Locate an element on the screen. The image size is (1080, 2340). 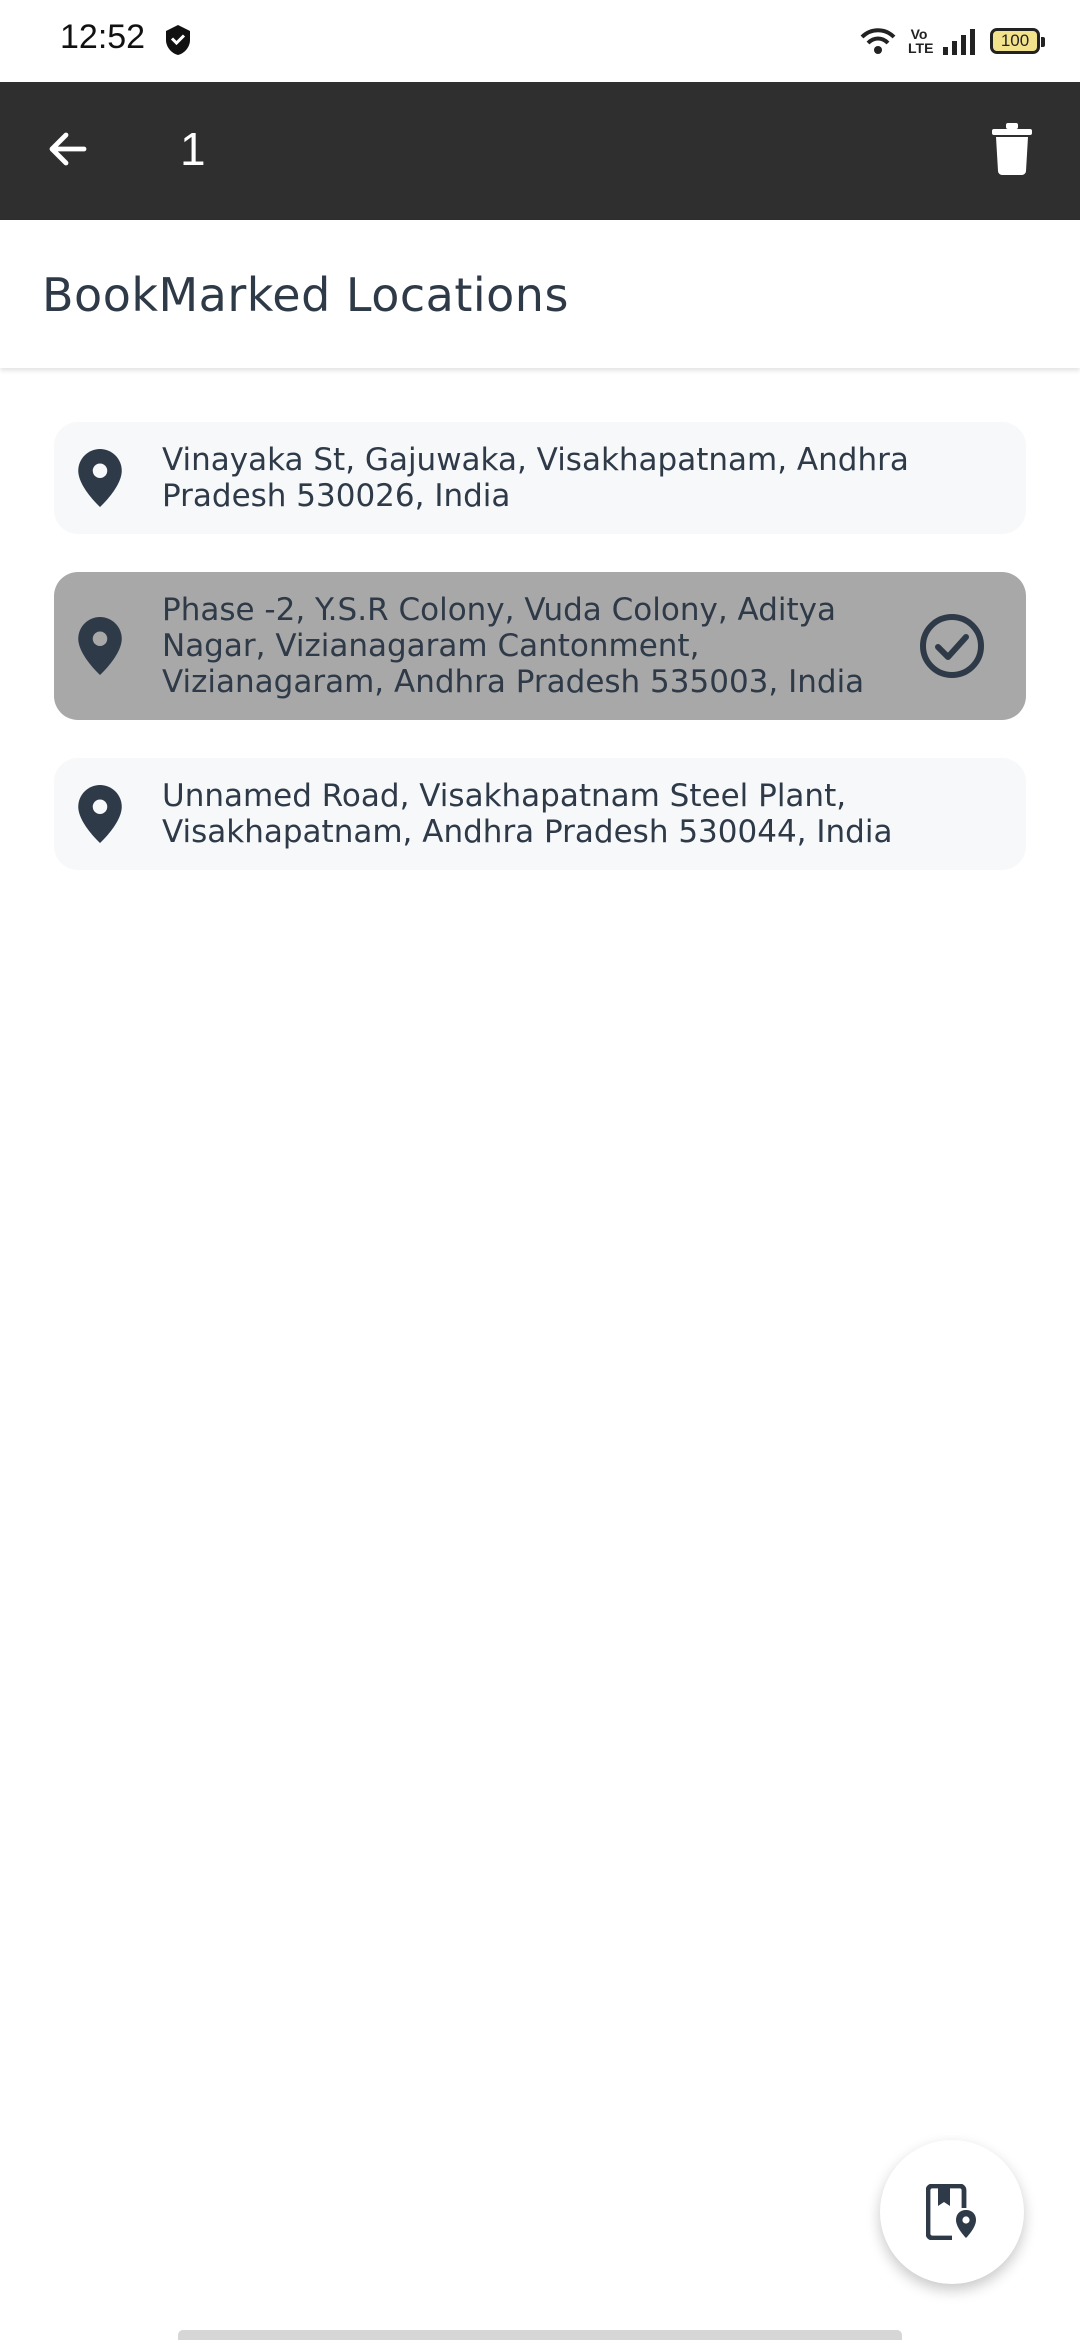
trash-icon is located at coordinates (1012, 149).